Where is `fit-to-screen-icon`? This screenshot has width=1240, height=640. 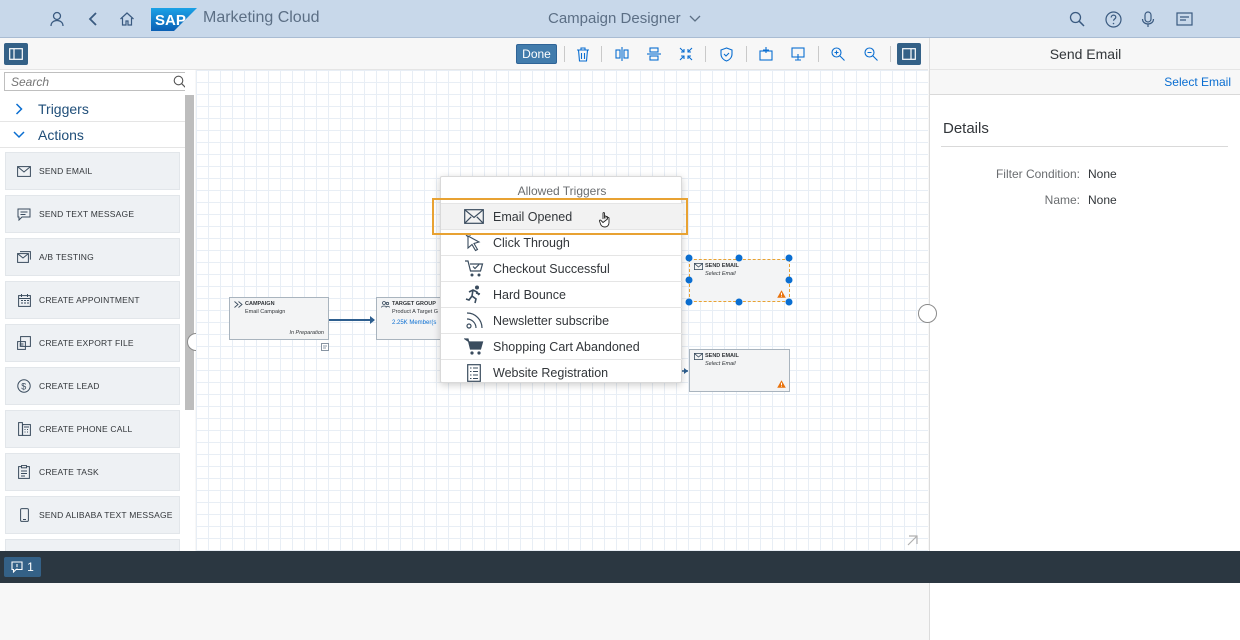
fit-to-screen-icon is located at coordinates (913, 540).